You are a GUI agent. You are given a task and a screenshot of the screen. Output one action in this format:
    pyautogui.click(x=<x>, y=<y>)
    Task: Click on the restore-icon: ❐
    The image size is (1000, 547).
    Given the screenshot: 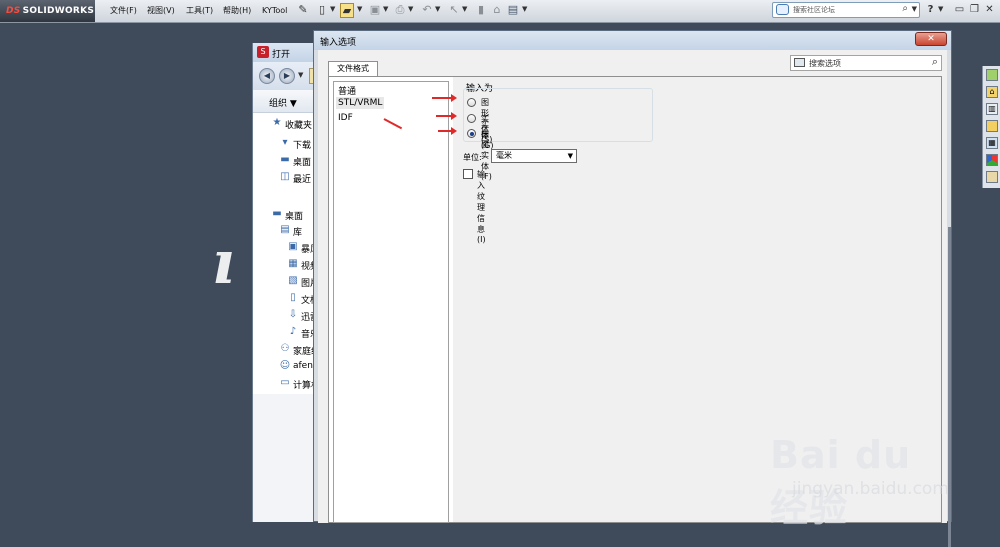 What is the action you would take?
    pyautogui.click(x=974, y=9)
    